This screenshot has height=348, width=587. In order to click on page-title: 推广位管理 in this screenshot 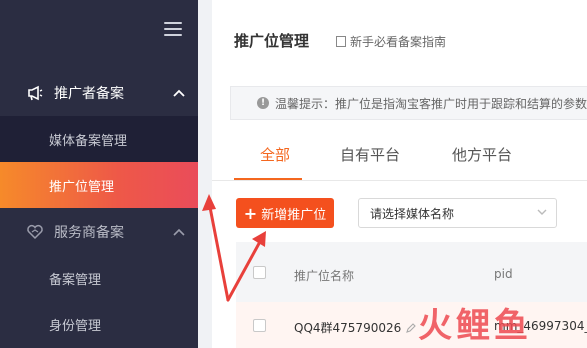, I will do `click(272, 41)`.